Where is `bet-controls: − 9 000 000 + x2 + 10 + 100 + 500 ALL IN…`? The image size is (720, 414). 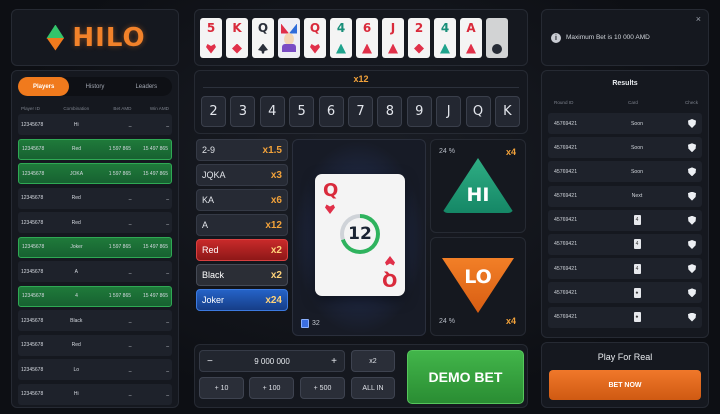
bet-controls: − 9 000 000 + x2 + 10 + 100 + 500 ALL IN… is located at coordinates (361, 376).